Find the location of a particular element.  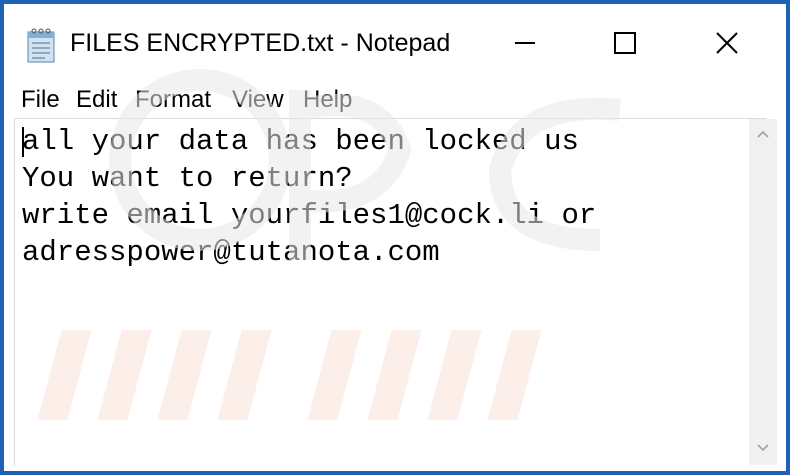

window-title: FILES ENCRYPTED.txt - Notepad is located at coordinates (260, 43).